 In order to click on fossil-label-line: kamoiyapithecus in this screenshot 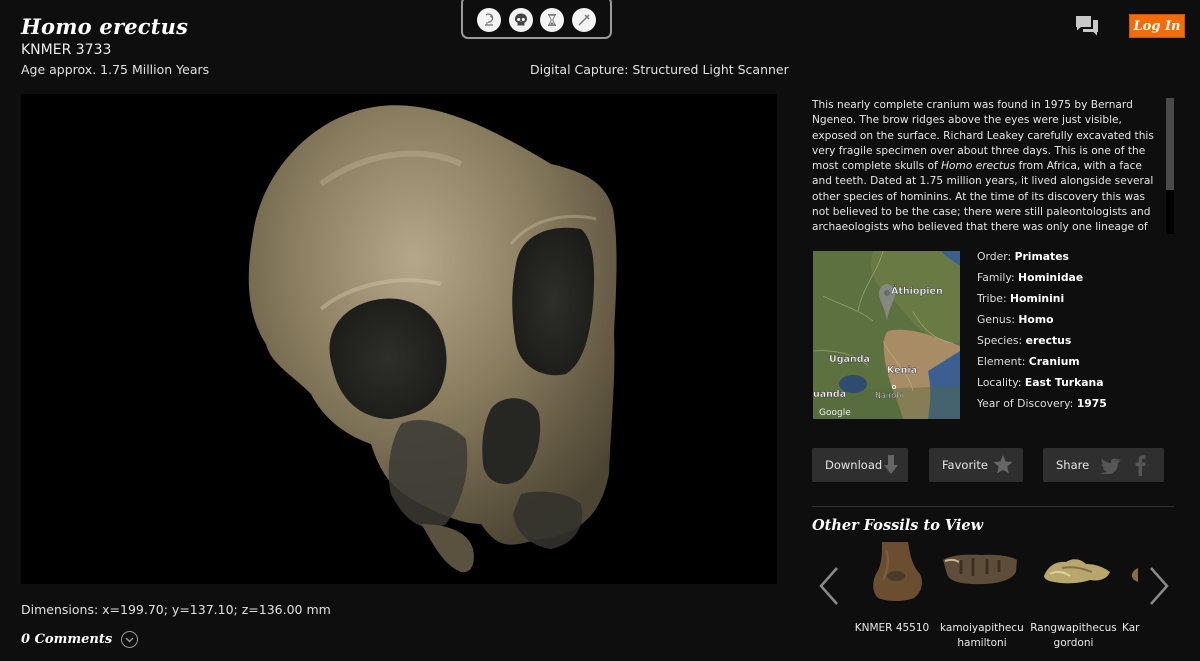, I will do `click(982, 628)`.